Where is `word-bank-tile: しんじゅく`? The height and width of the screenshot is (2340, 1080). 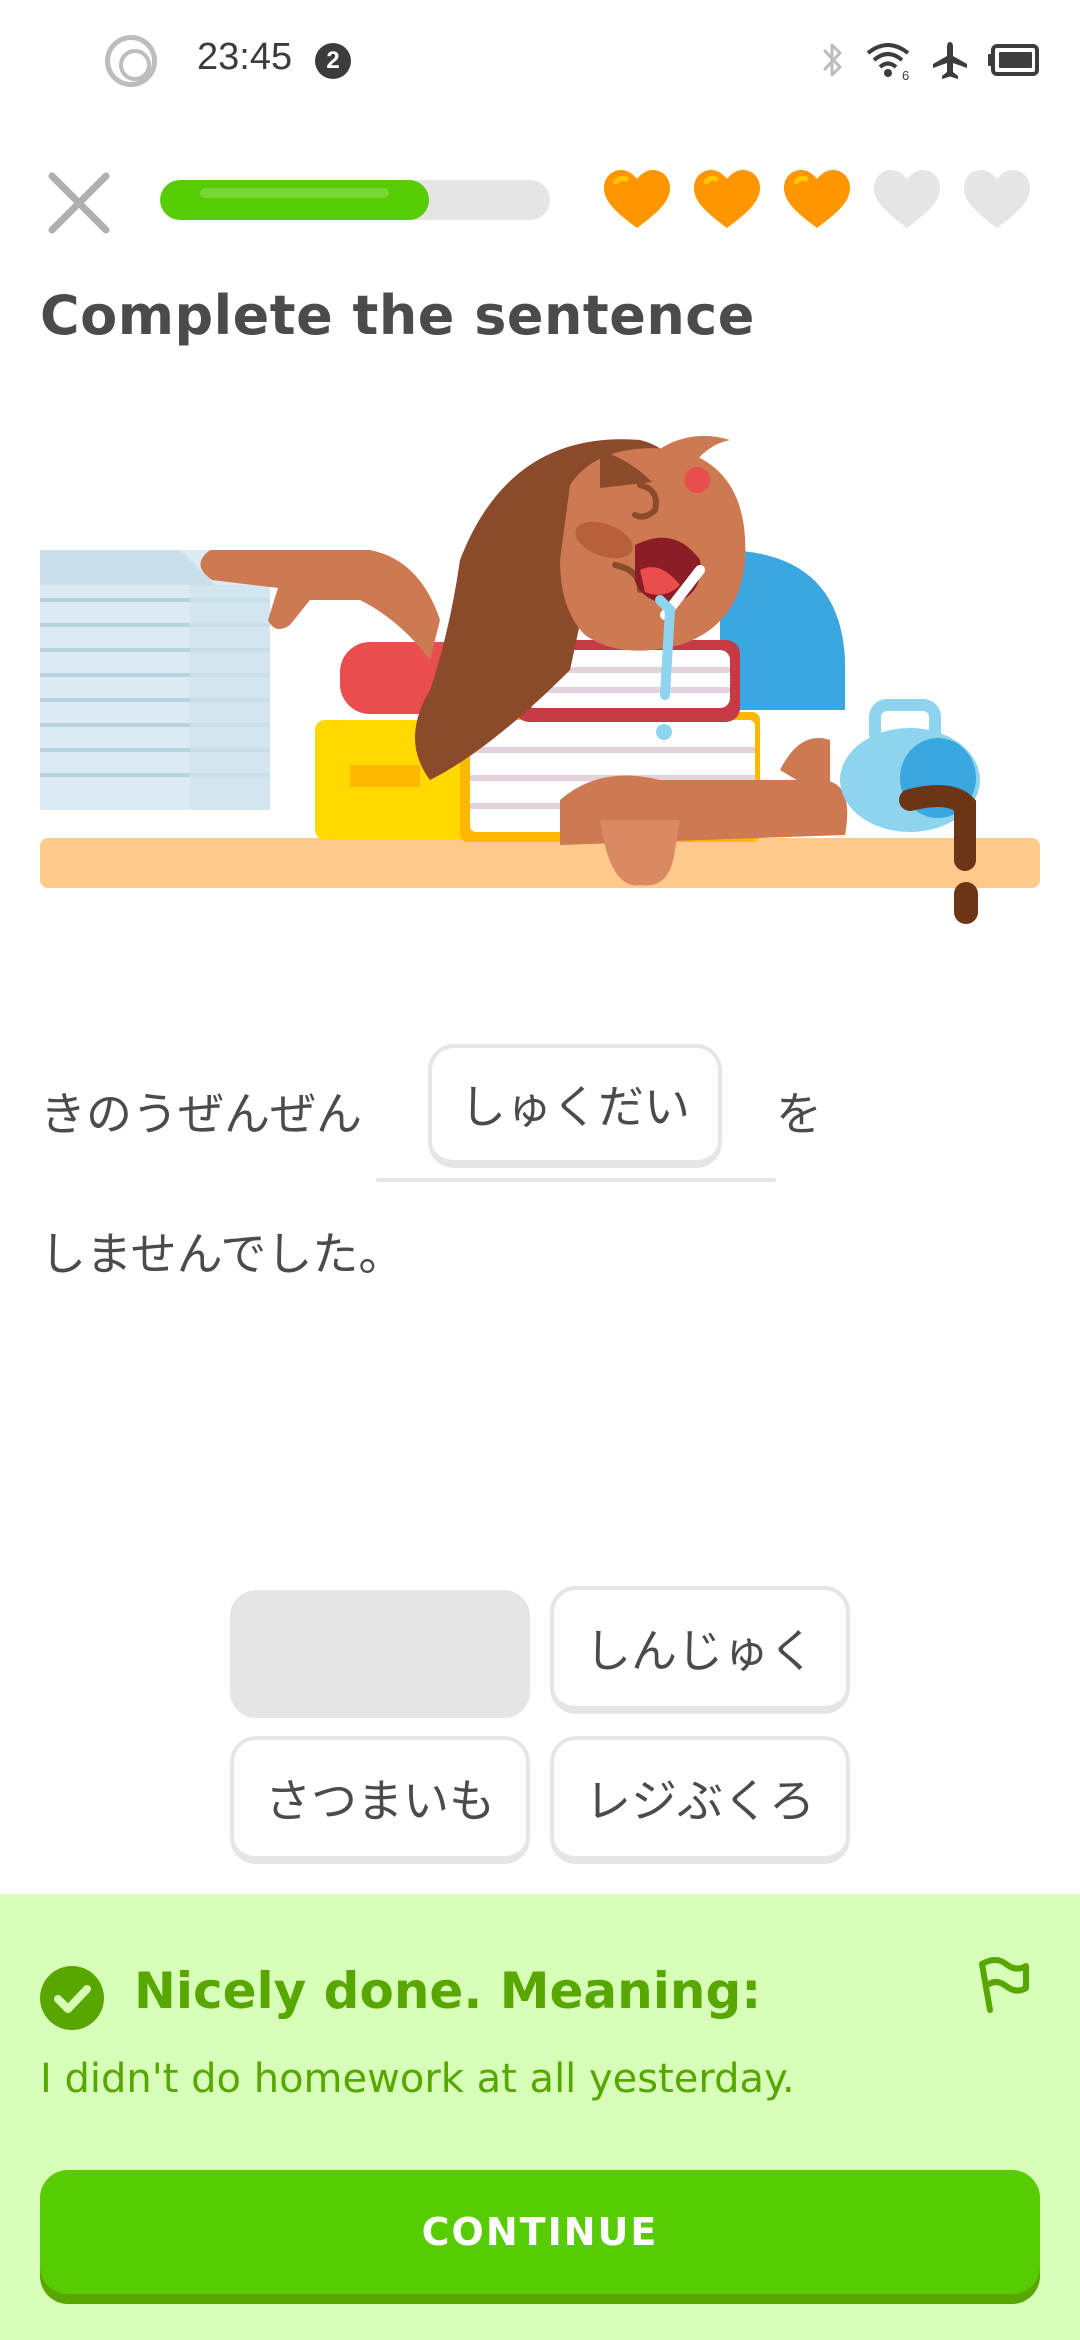
word-bank-tile: しんじゅく is located at coordinates (700, 1650).